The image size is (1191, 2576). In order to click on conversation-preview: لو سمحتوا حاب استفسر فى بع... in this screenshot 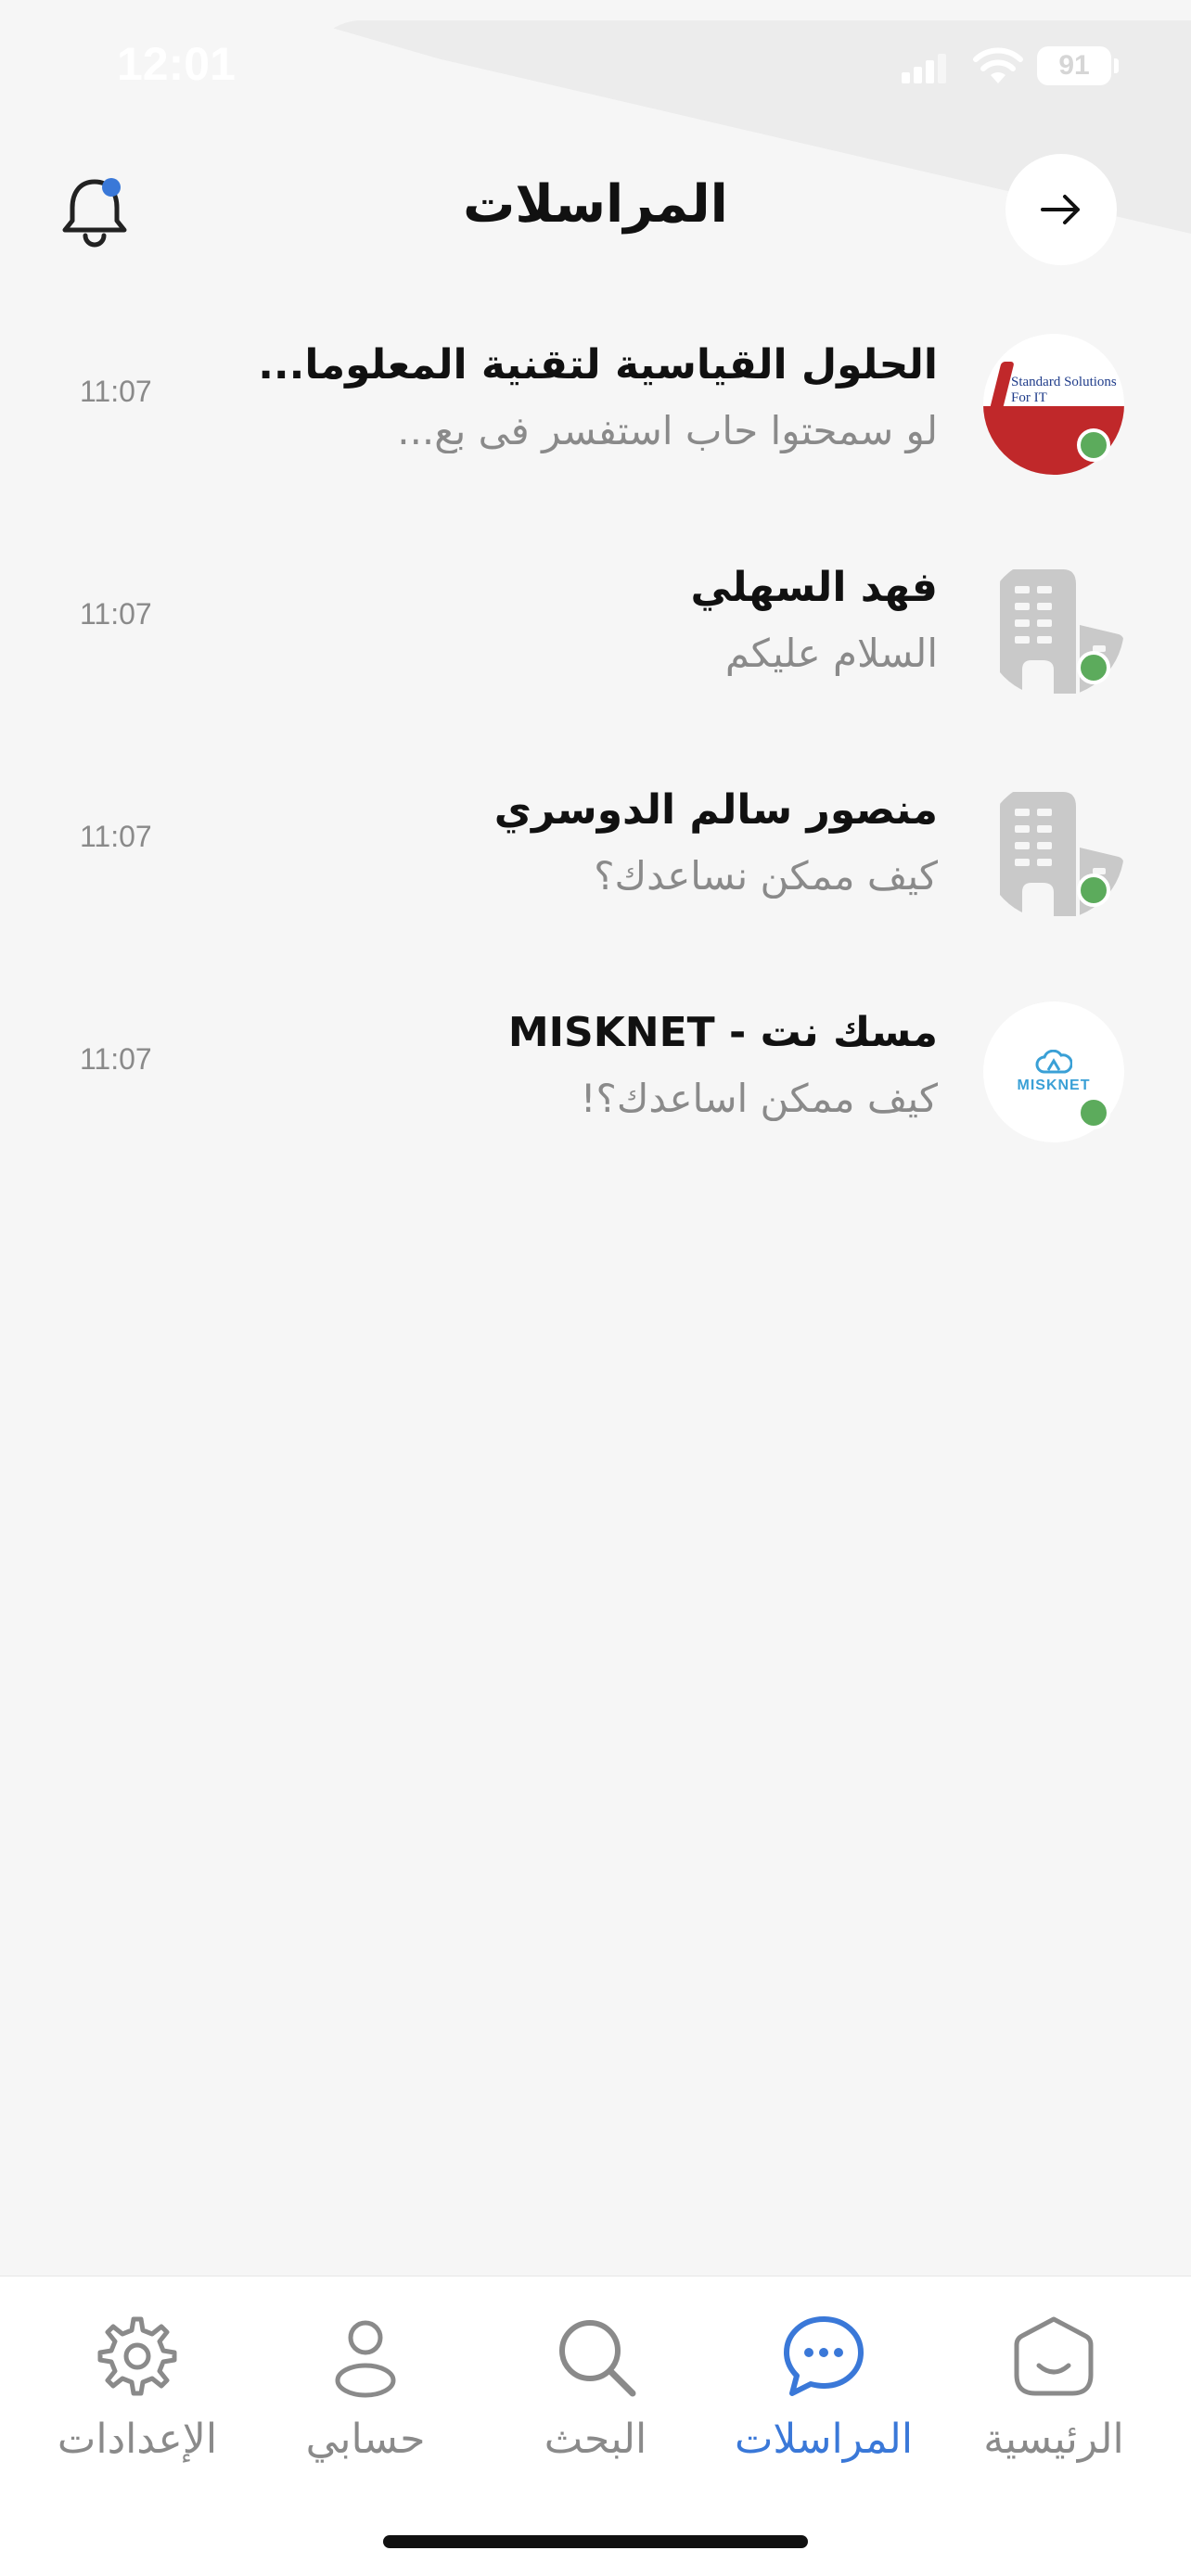, I will do `click(667, 430)`.